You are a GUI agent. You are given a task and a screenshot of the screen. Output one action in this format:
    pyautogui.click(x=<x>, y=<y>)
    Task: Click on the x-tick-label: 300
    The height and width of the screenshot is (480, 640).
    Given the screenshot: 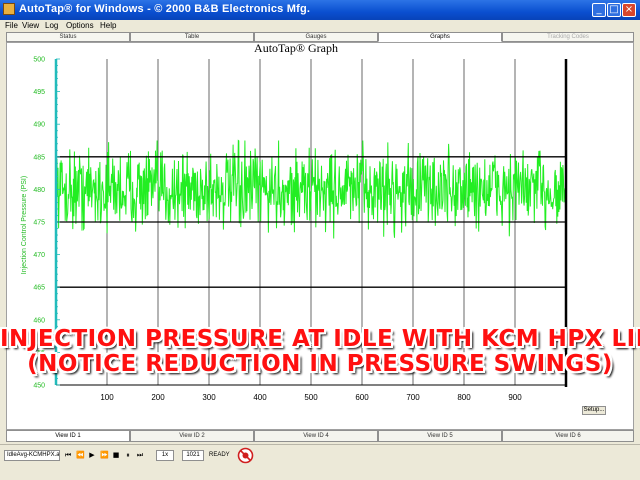 What is the action you would take?
    pyautogui.click(x=209, y=397)
    